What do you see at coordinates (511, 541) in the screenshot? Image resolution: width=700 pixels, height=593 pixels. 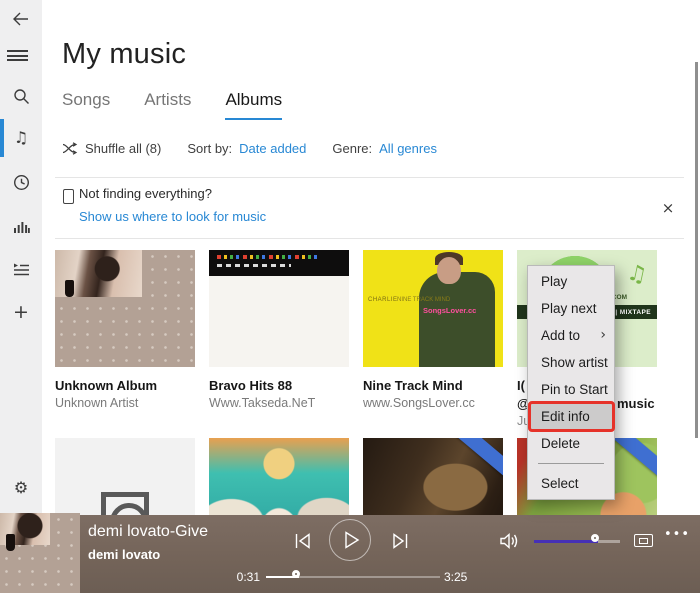 I see `volume-icon` at bounding box center [511, 541].